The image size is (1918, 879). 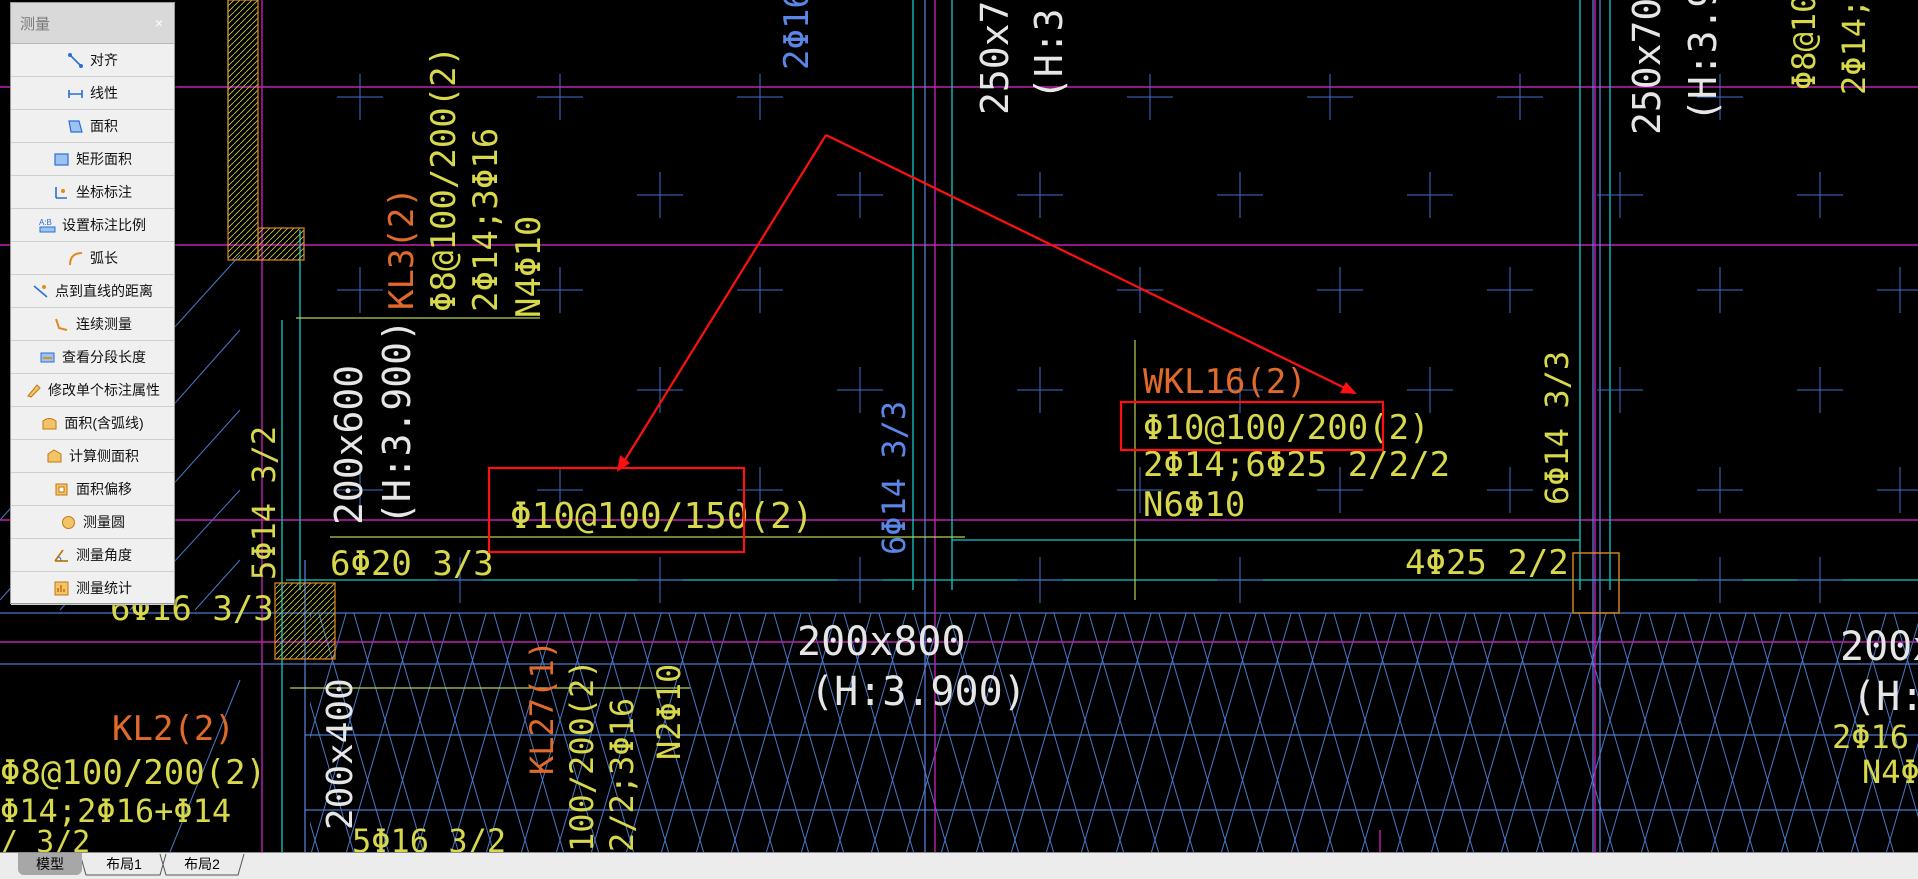 What do you see at coordinates (61, 555) in the screenshot?
I see `measure-angle-icon` at bounding box center [61, 555].